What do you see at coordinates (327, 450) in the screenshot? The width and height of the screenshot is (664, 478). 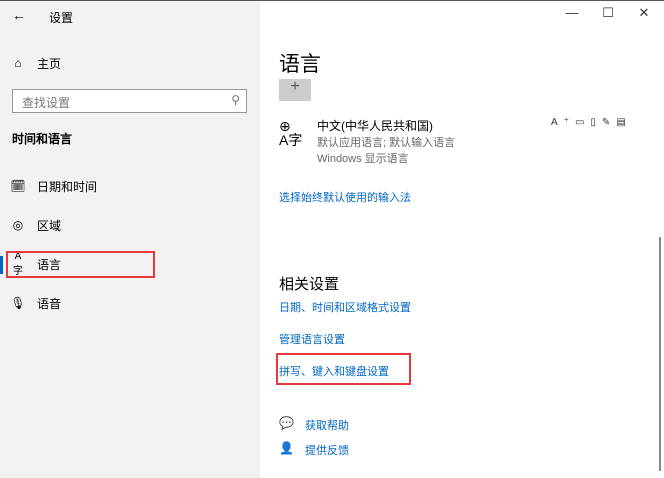 I see `feedback-link: 提供反馈` at bounding box center [327, 450].